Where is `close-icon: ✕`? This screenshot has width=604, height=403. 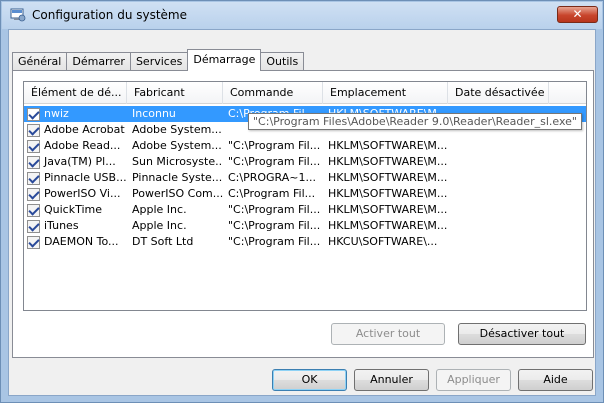
close-icon: ✕ is located at coordinates (577, 14).